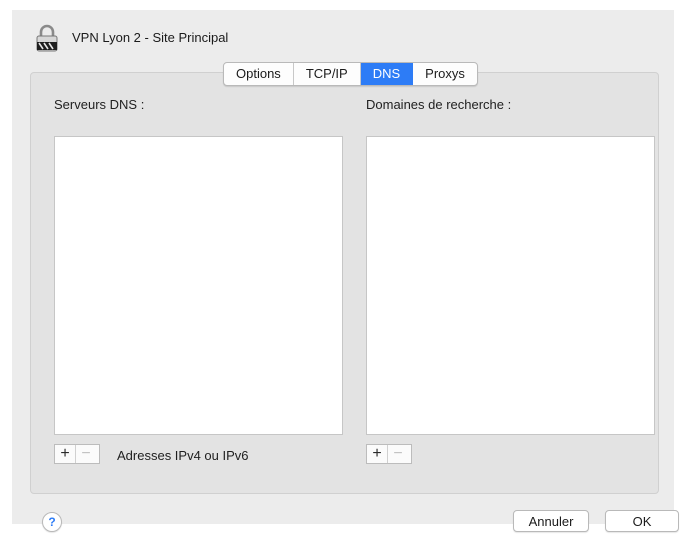 The height and width of the screenshot is (534, 686). What do you see at coordinates (183, 455) in the screenshot?
I see `dns-servers-hint: Adresses IPv4 ou IPv6` at bounding box center [183, 455].